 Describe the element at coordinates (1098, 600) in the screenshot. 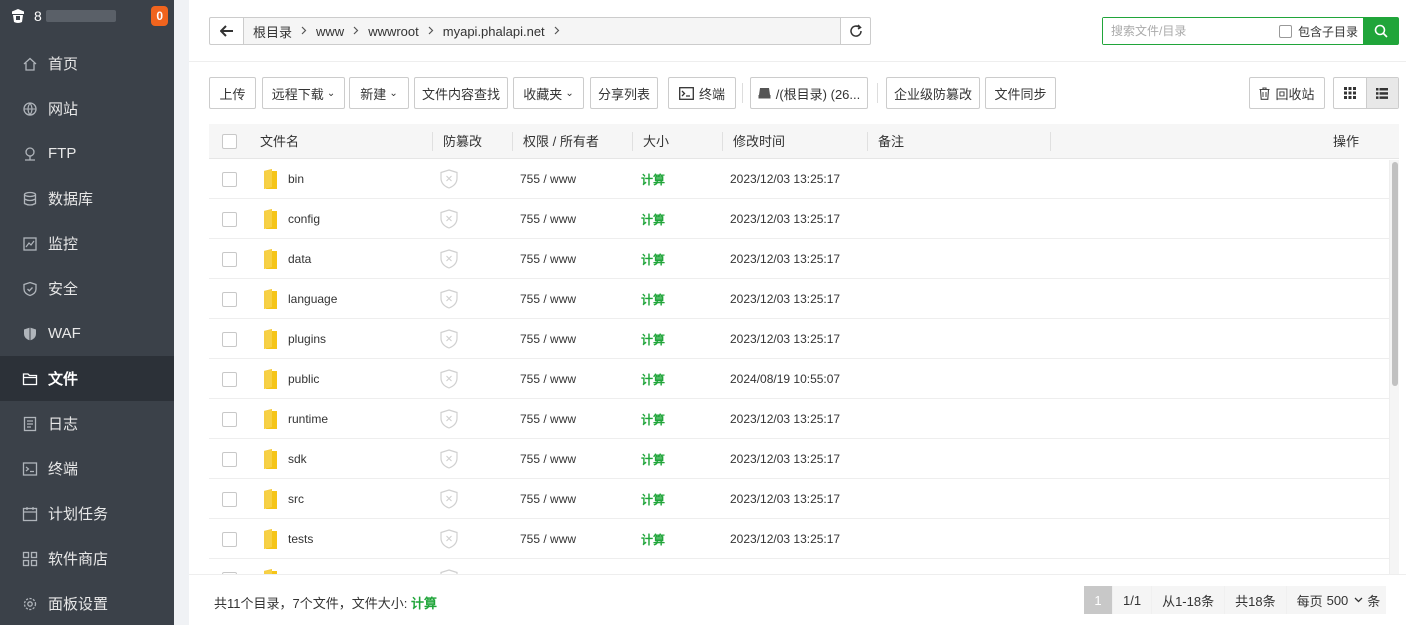

I see `page-current: 1` at that location.